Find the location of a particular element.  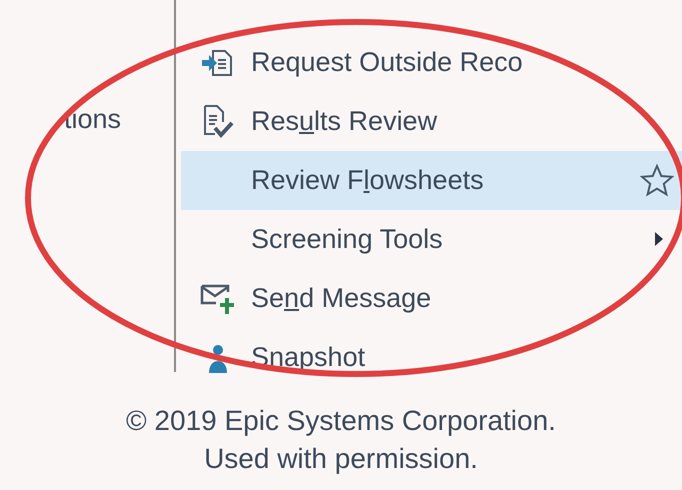

copyright-text: Used with permission. is located at coordinates (341, 459).